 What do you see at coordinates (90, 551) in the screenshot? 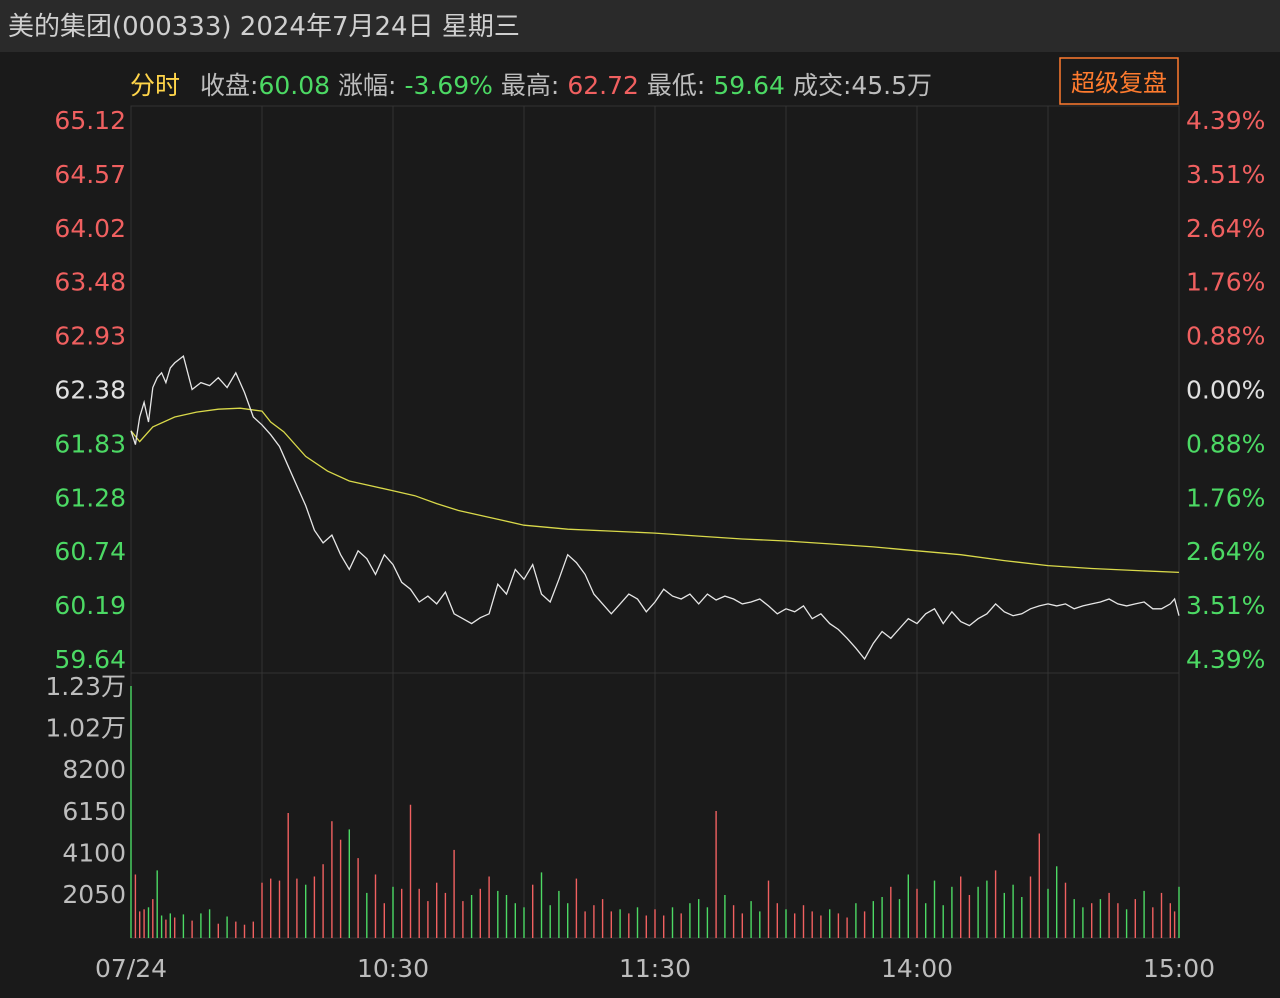
I see `price-tick-label: 60.74` at bounding box center [90, 551].